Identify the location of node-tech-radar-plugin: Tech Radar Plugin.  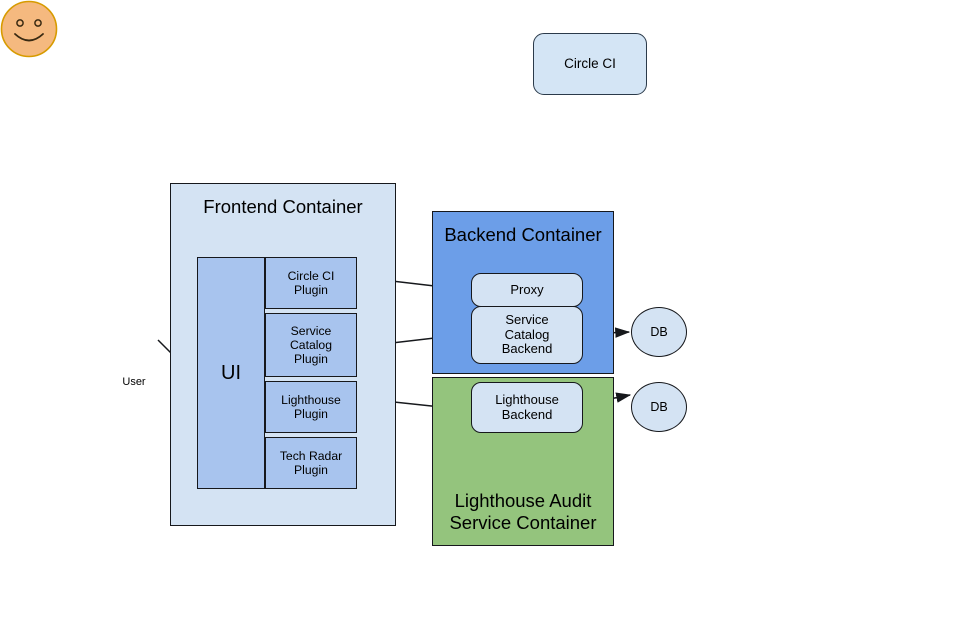
(311, 463).